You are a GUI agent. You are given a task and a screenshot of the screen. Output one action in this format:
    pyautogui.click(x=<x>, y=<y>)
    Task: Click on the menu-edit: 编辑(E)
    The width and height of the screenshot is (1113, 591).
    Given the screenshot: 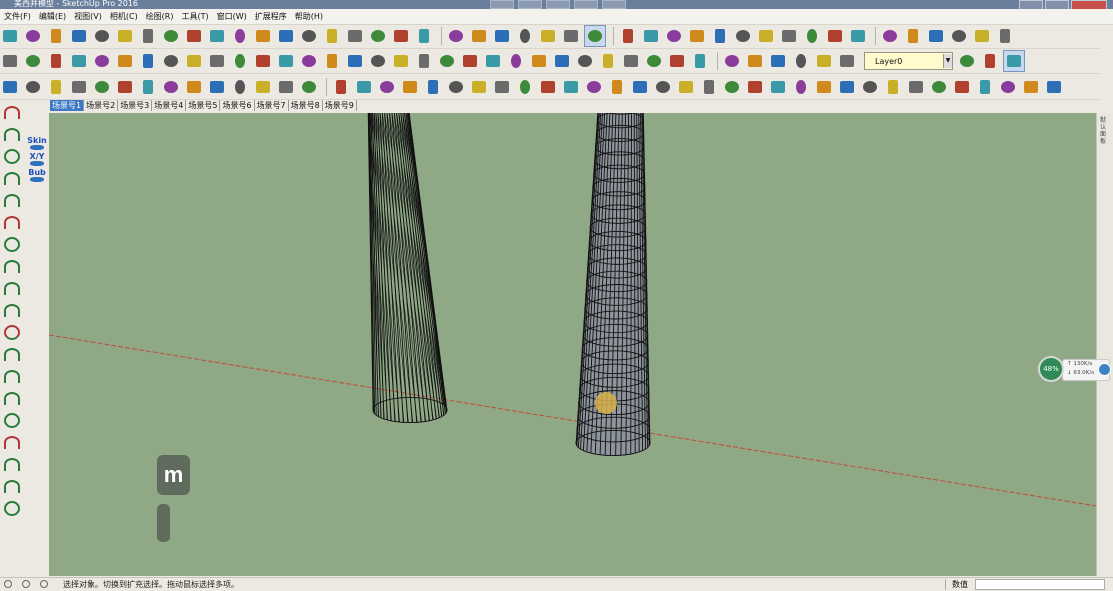 What is the action you would take?
    pyautogui.click(x=52, y=16)
    